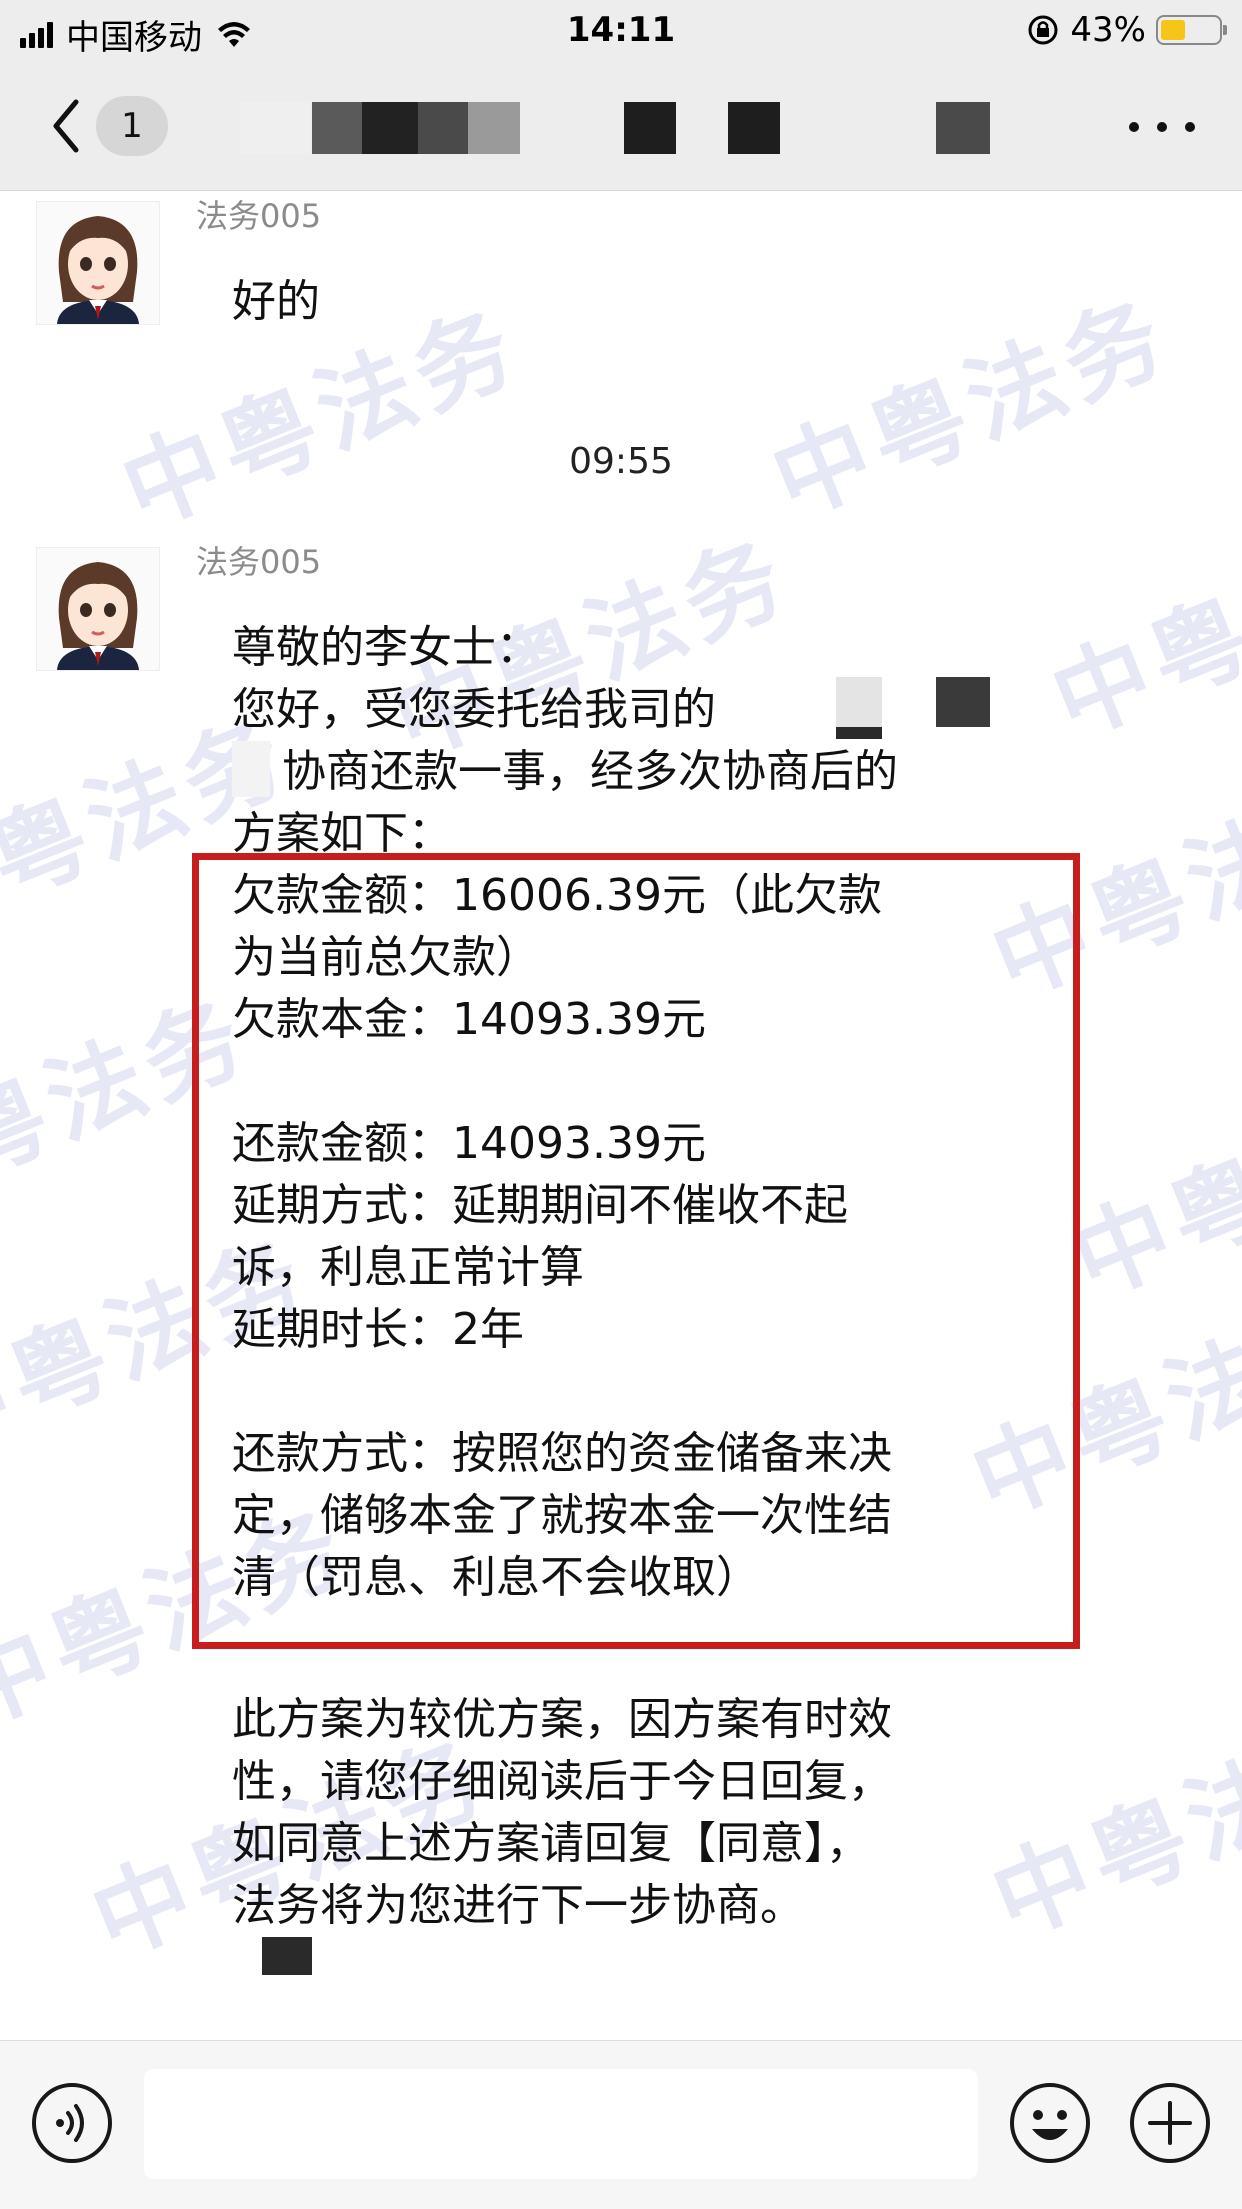 The width and height of the screenshot is (1242, 2209). I want to click on message-input, so click(561, 2124).